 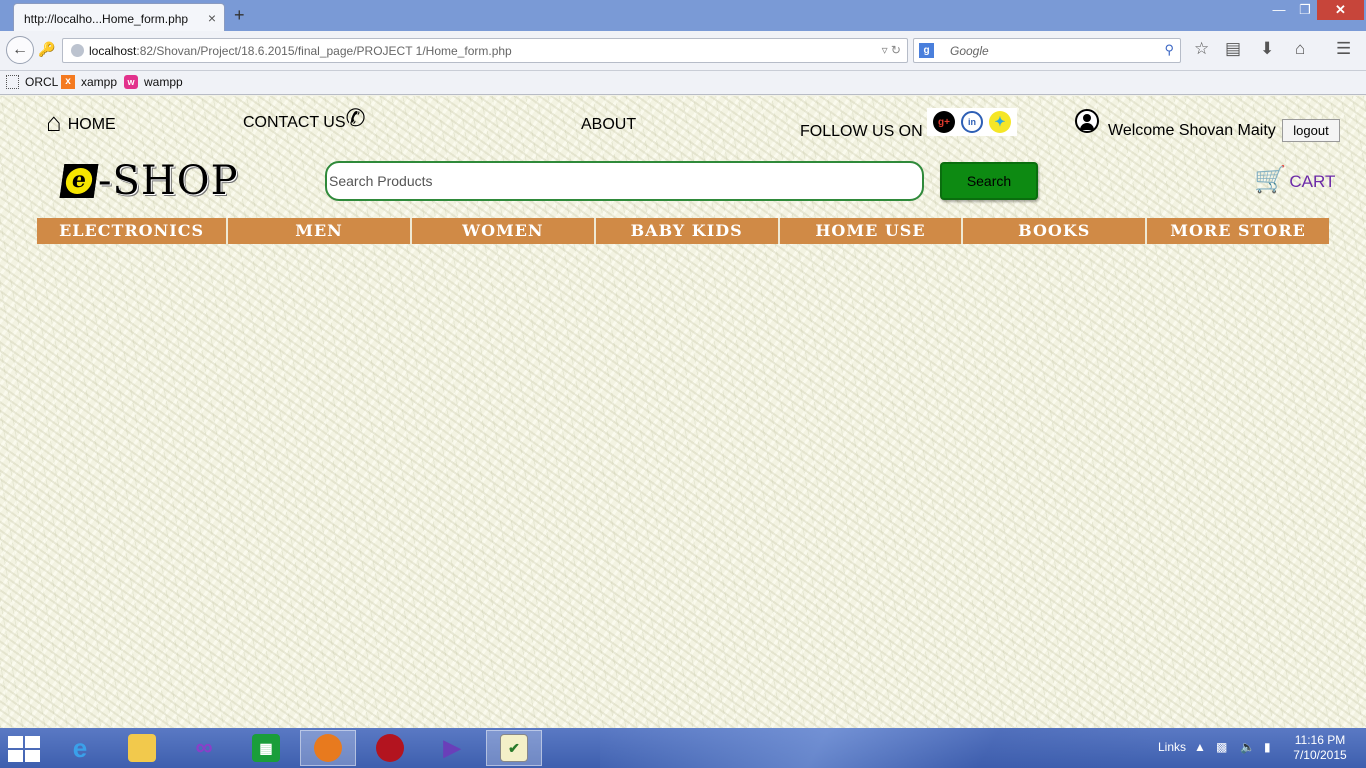 I want to click on logo-mark: e, so click(x=79, y=181).